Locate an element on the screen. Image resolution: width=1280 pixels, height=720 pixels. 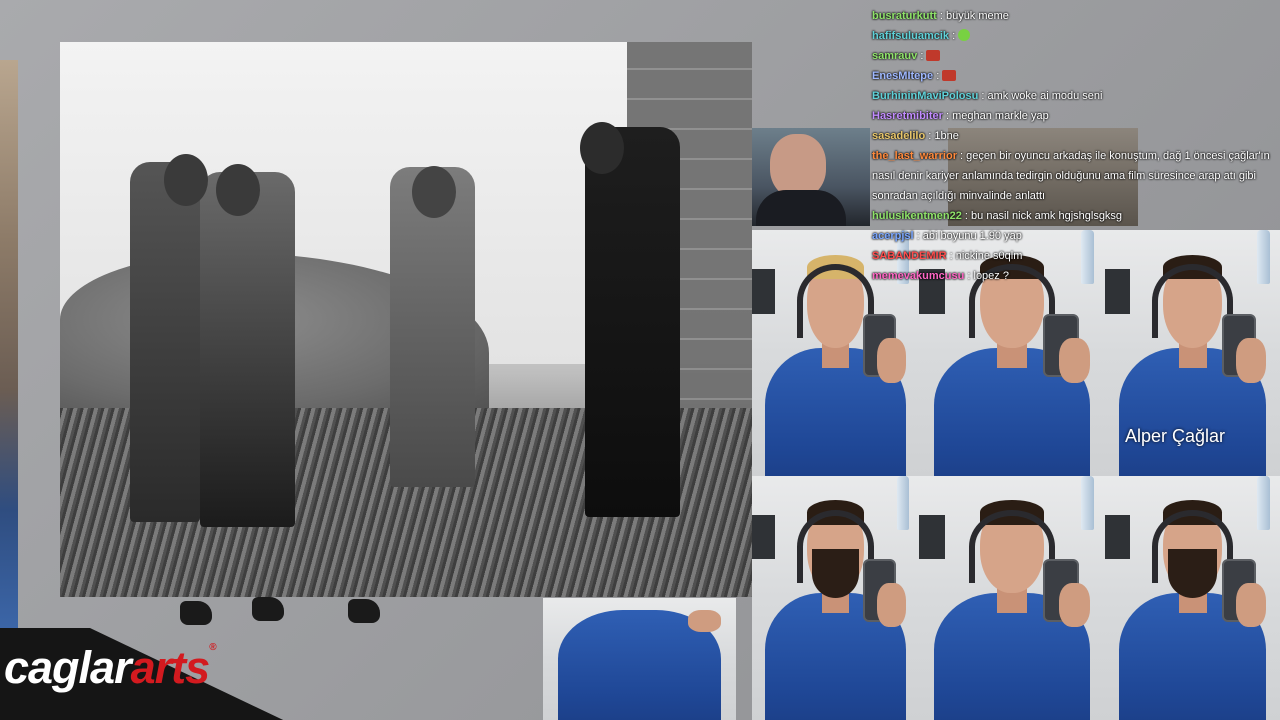
chat-message: sasadelilo : 1bne is located at coordinates (1076, 136).